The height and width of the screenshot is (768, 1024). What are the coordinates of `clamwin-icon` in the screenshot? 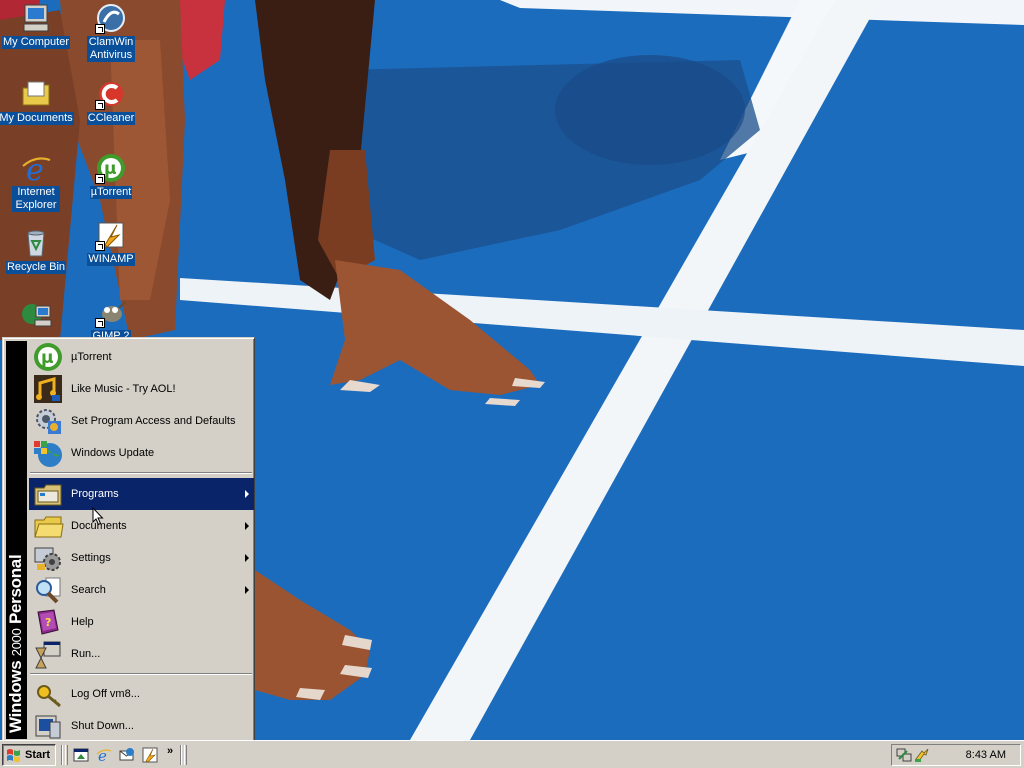 It's located at (111, 18).